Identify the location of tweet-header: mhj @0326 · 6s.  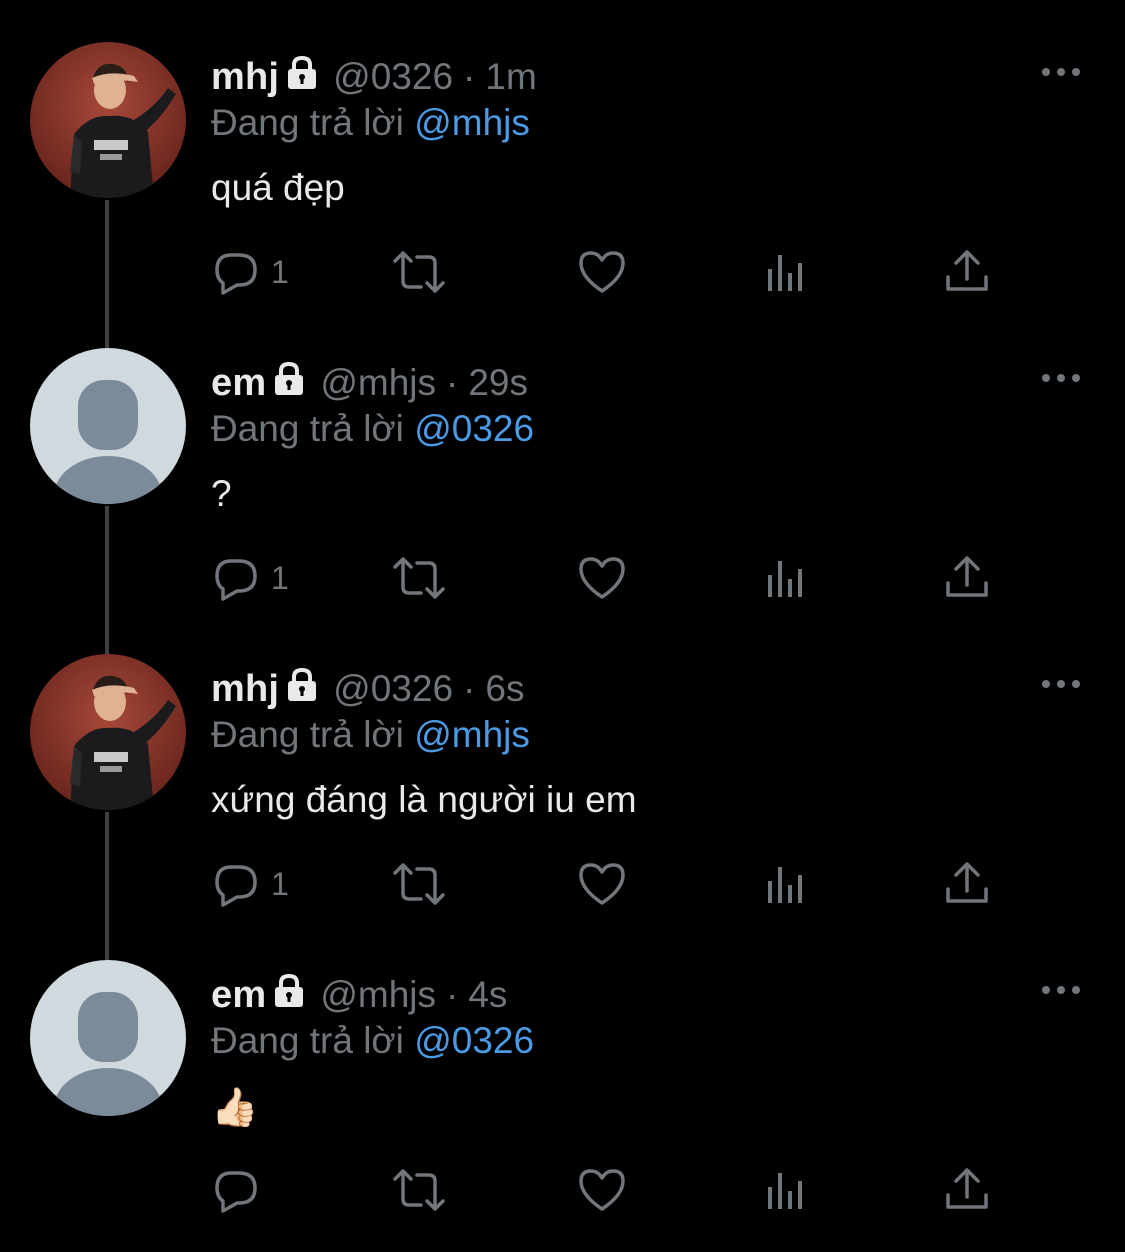
(367, 689).